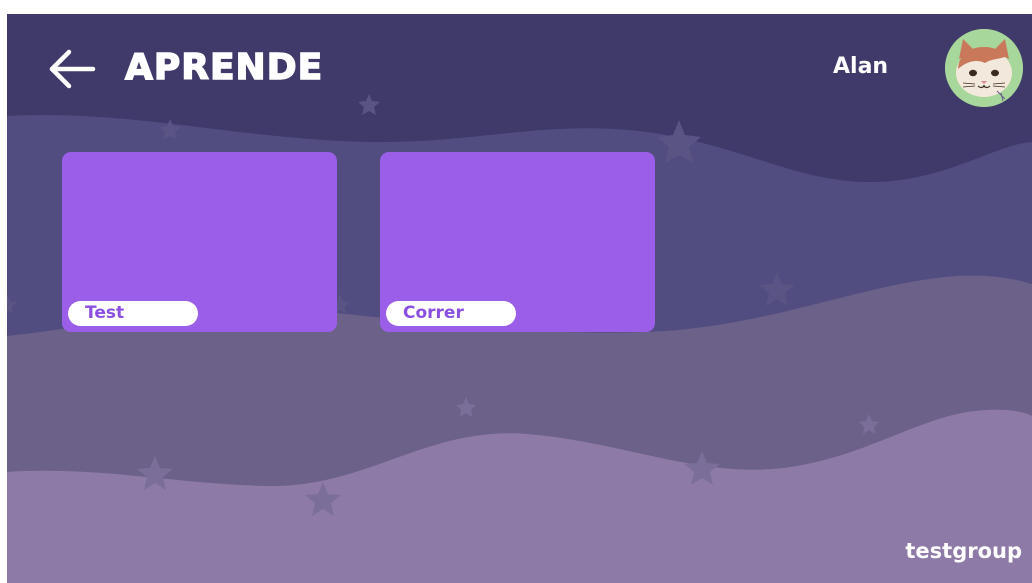 This screenshot has height=583, width=1032. Describe the element at coordinates (224, 67) in the screenshot. I see `page-title: APRENDE` at that location.